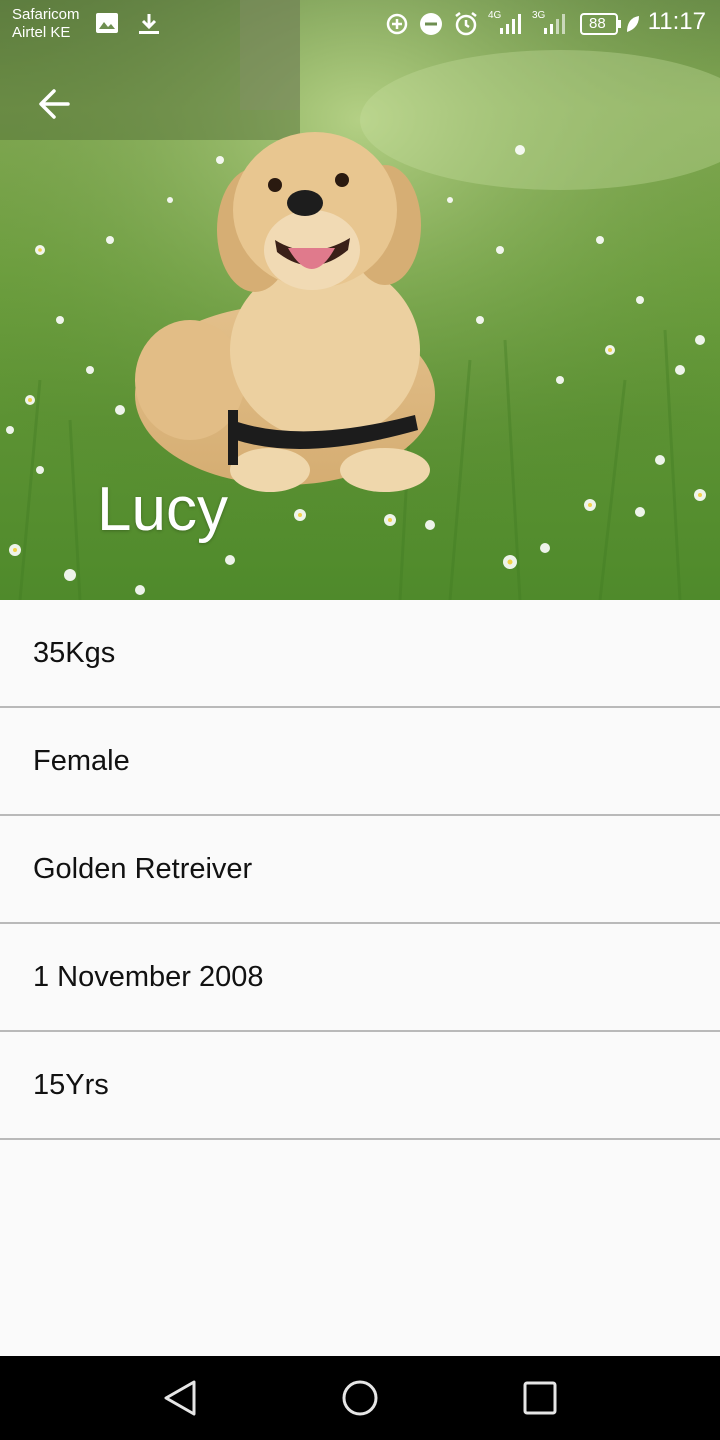  What do you see at coordinates (162, 509) in the screenshot?
I see `pet-name-title: Lucy` at bounding box center [162, 509].